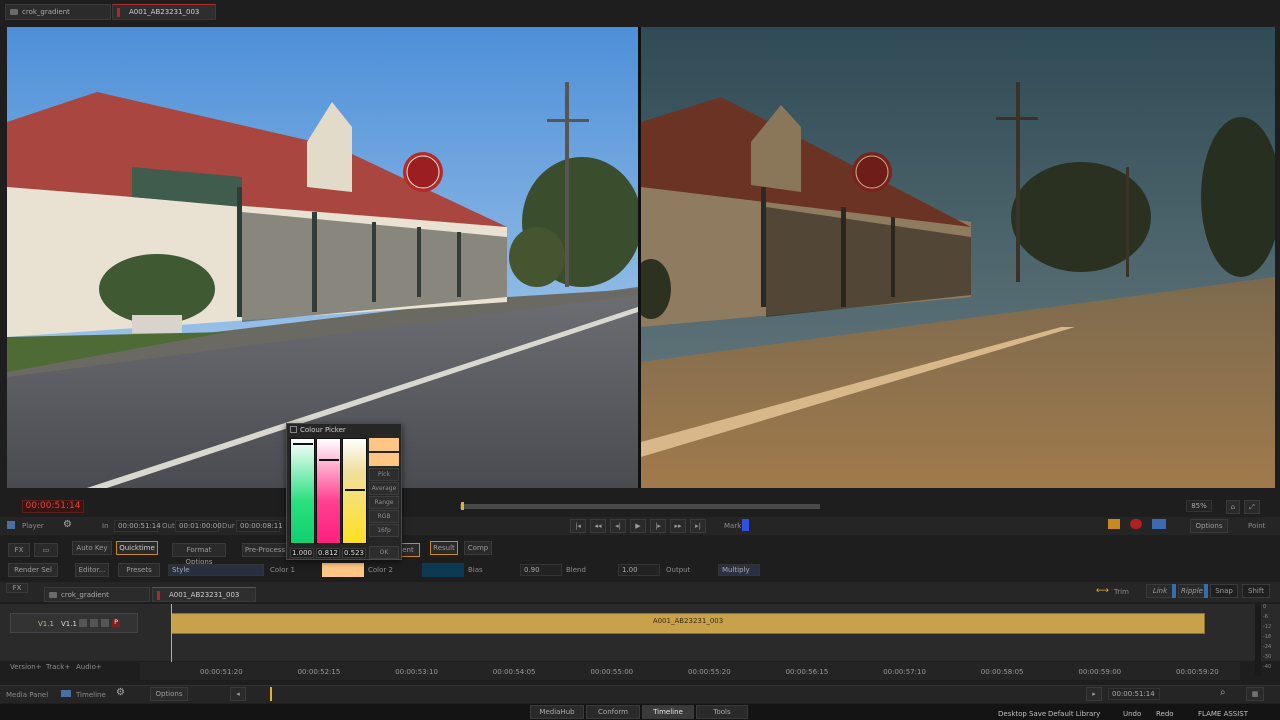 The width and height of the screenshot is (1280, 720). I want to click on step-back-icon: ◂|, so click(618, 526).